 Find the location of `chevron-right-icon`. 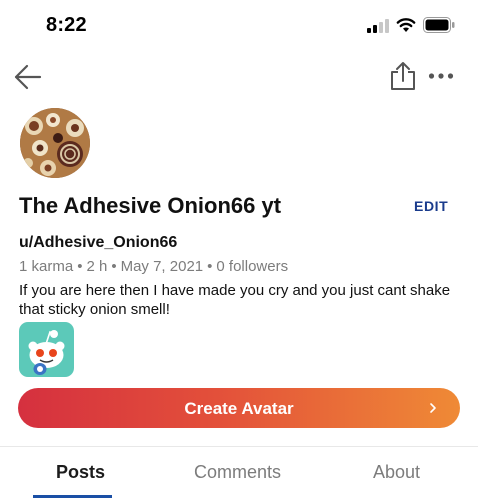

chevron-right-icon is located at coordinates (433, 408).